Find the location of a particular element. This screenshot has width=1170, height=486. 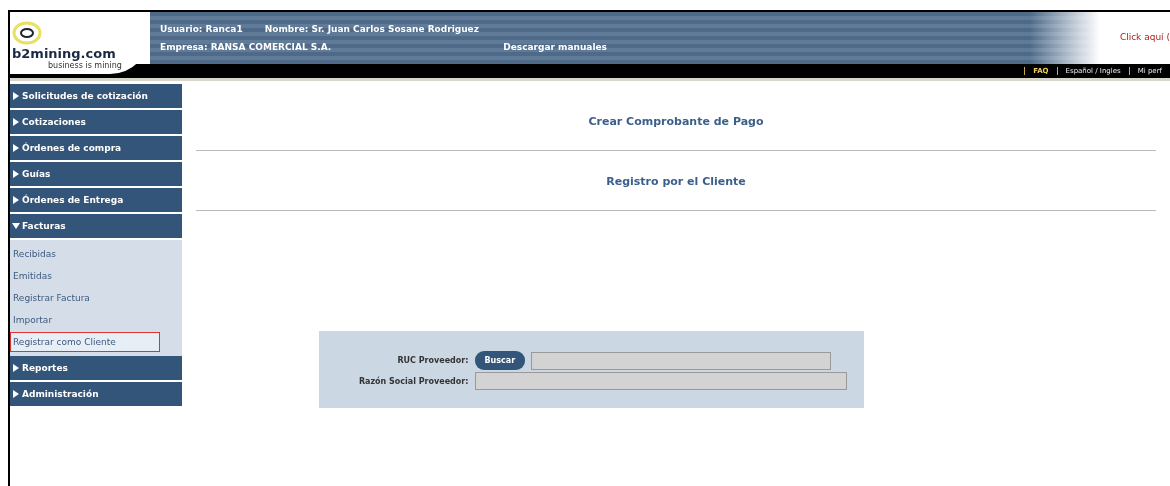

menu-item: Administración is located at coordinates (96, 394).